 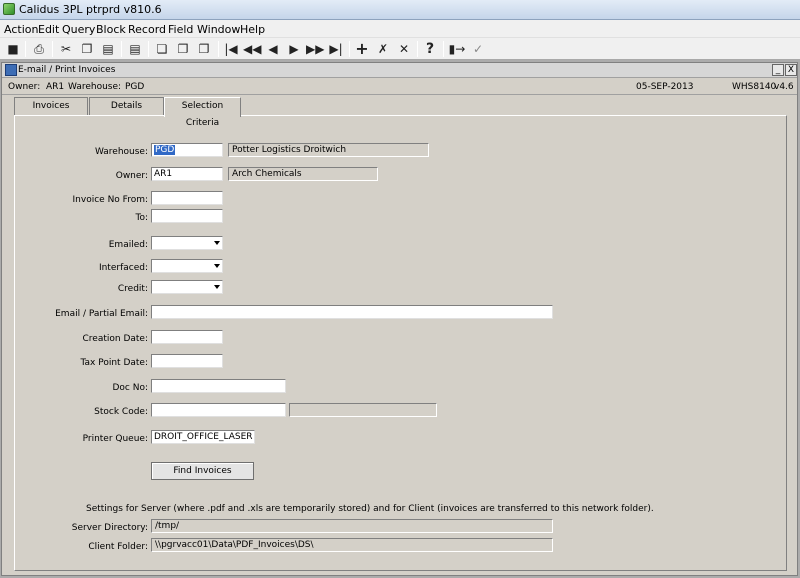 I want to click on menu-window: Window, so click(x=218, y=29).